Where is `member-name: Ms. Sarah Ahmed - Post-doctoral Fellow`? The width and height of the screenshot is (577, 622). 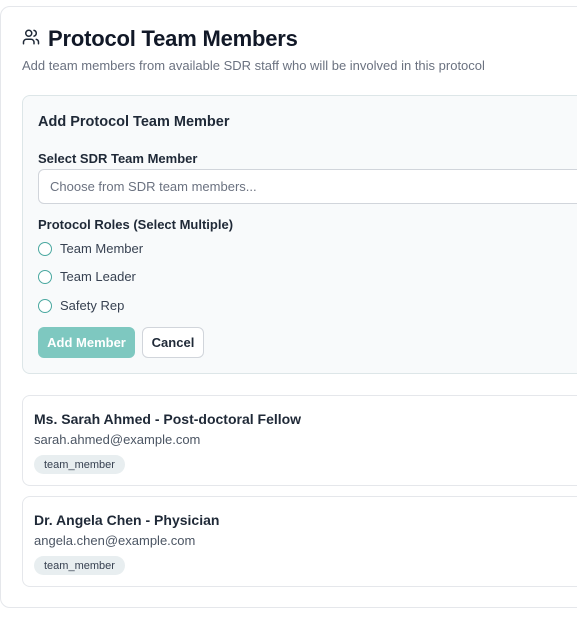 member-name: Ms. Sarah Ahmed - Post-doctoral Fellow is located at coordinates (168, 419).